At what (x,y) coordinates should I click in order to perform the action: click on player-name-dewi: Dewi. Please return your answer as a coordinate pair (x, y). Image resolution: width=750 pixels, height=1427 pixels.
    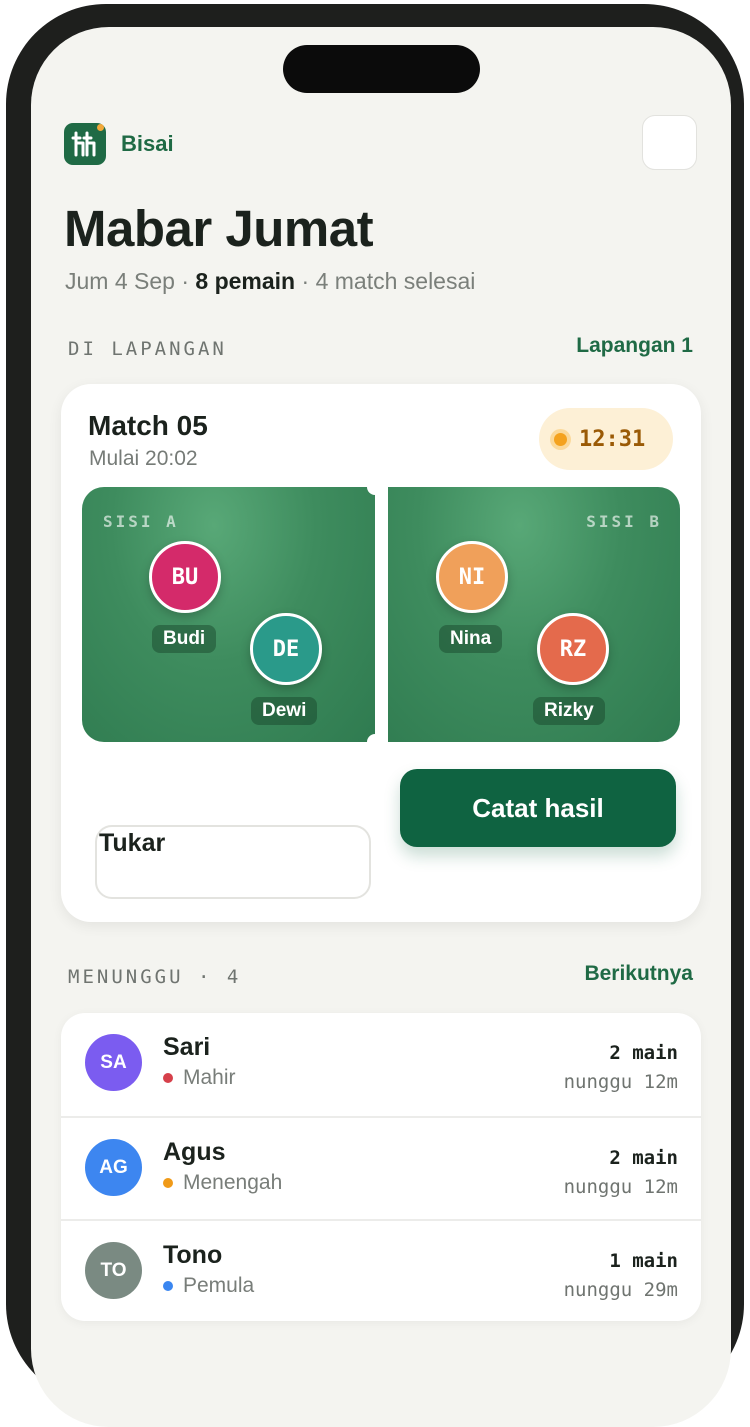
    Looking at the image, I should click on (284, 711).